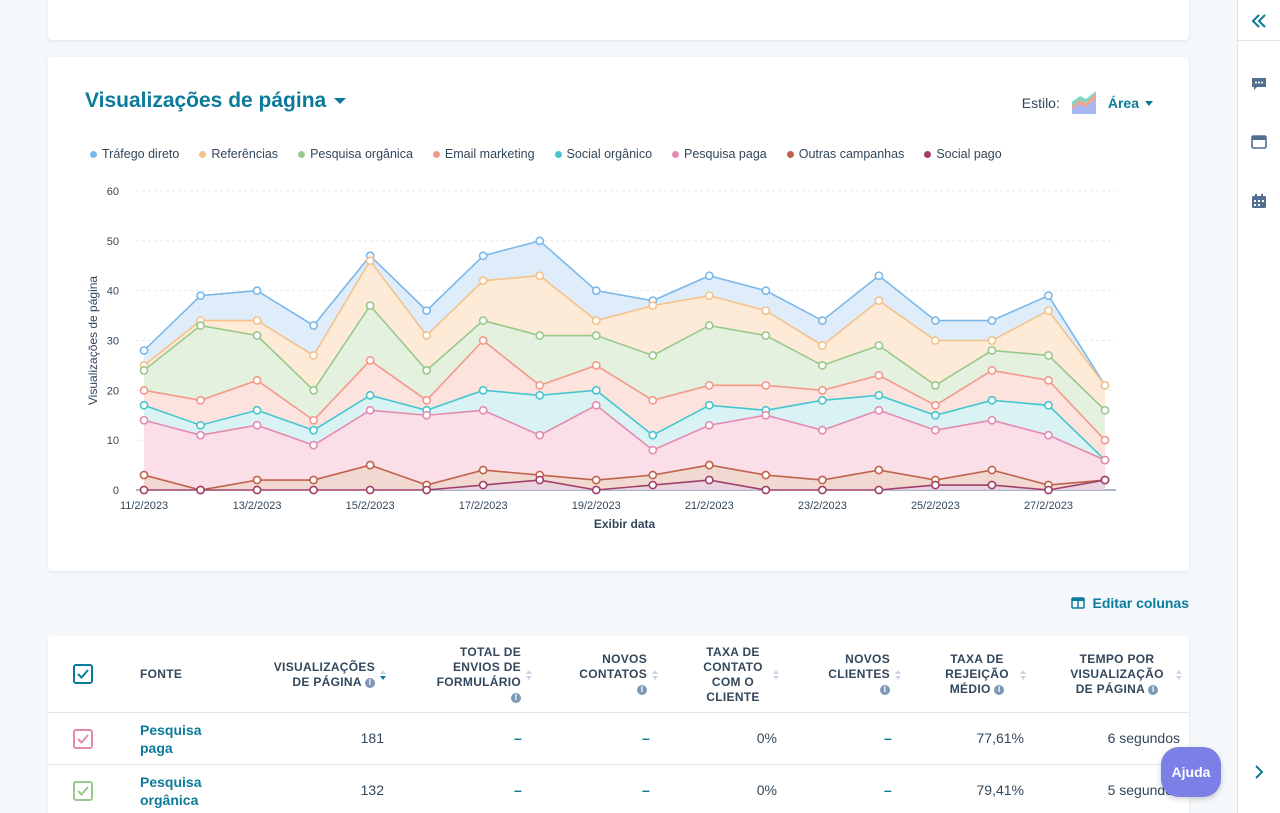 This screenshot has width=1280, height=813. Describe the element at coordinates (372, 738) in the screenshot. I see `pageviews-value: 181` at that location.